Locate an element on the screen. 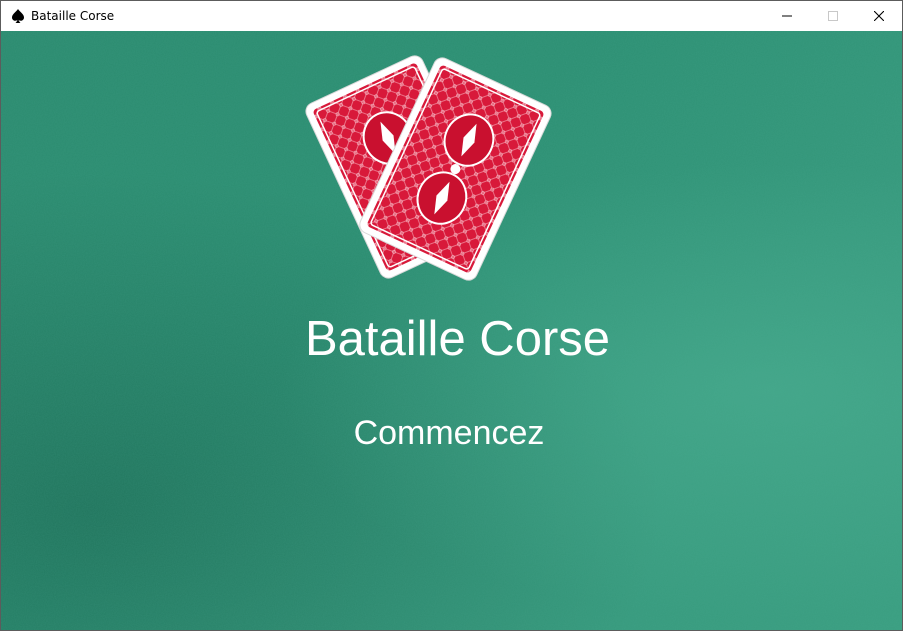 The height and width of the screenshot is (631, 903). minimize-button is located at coordinates (787, 16).